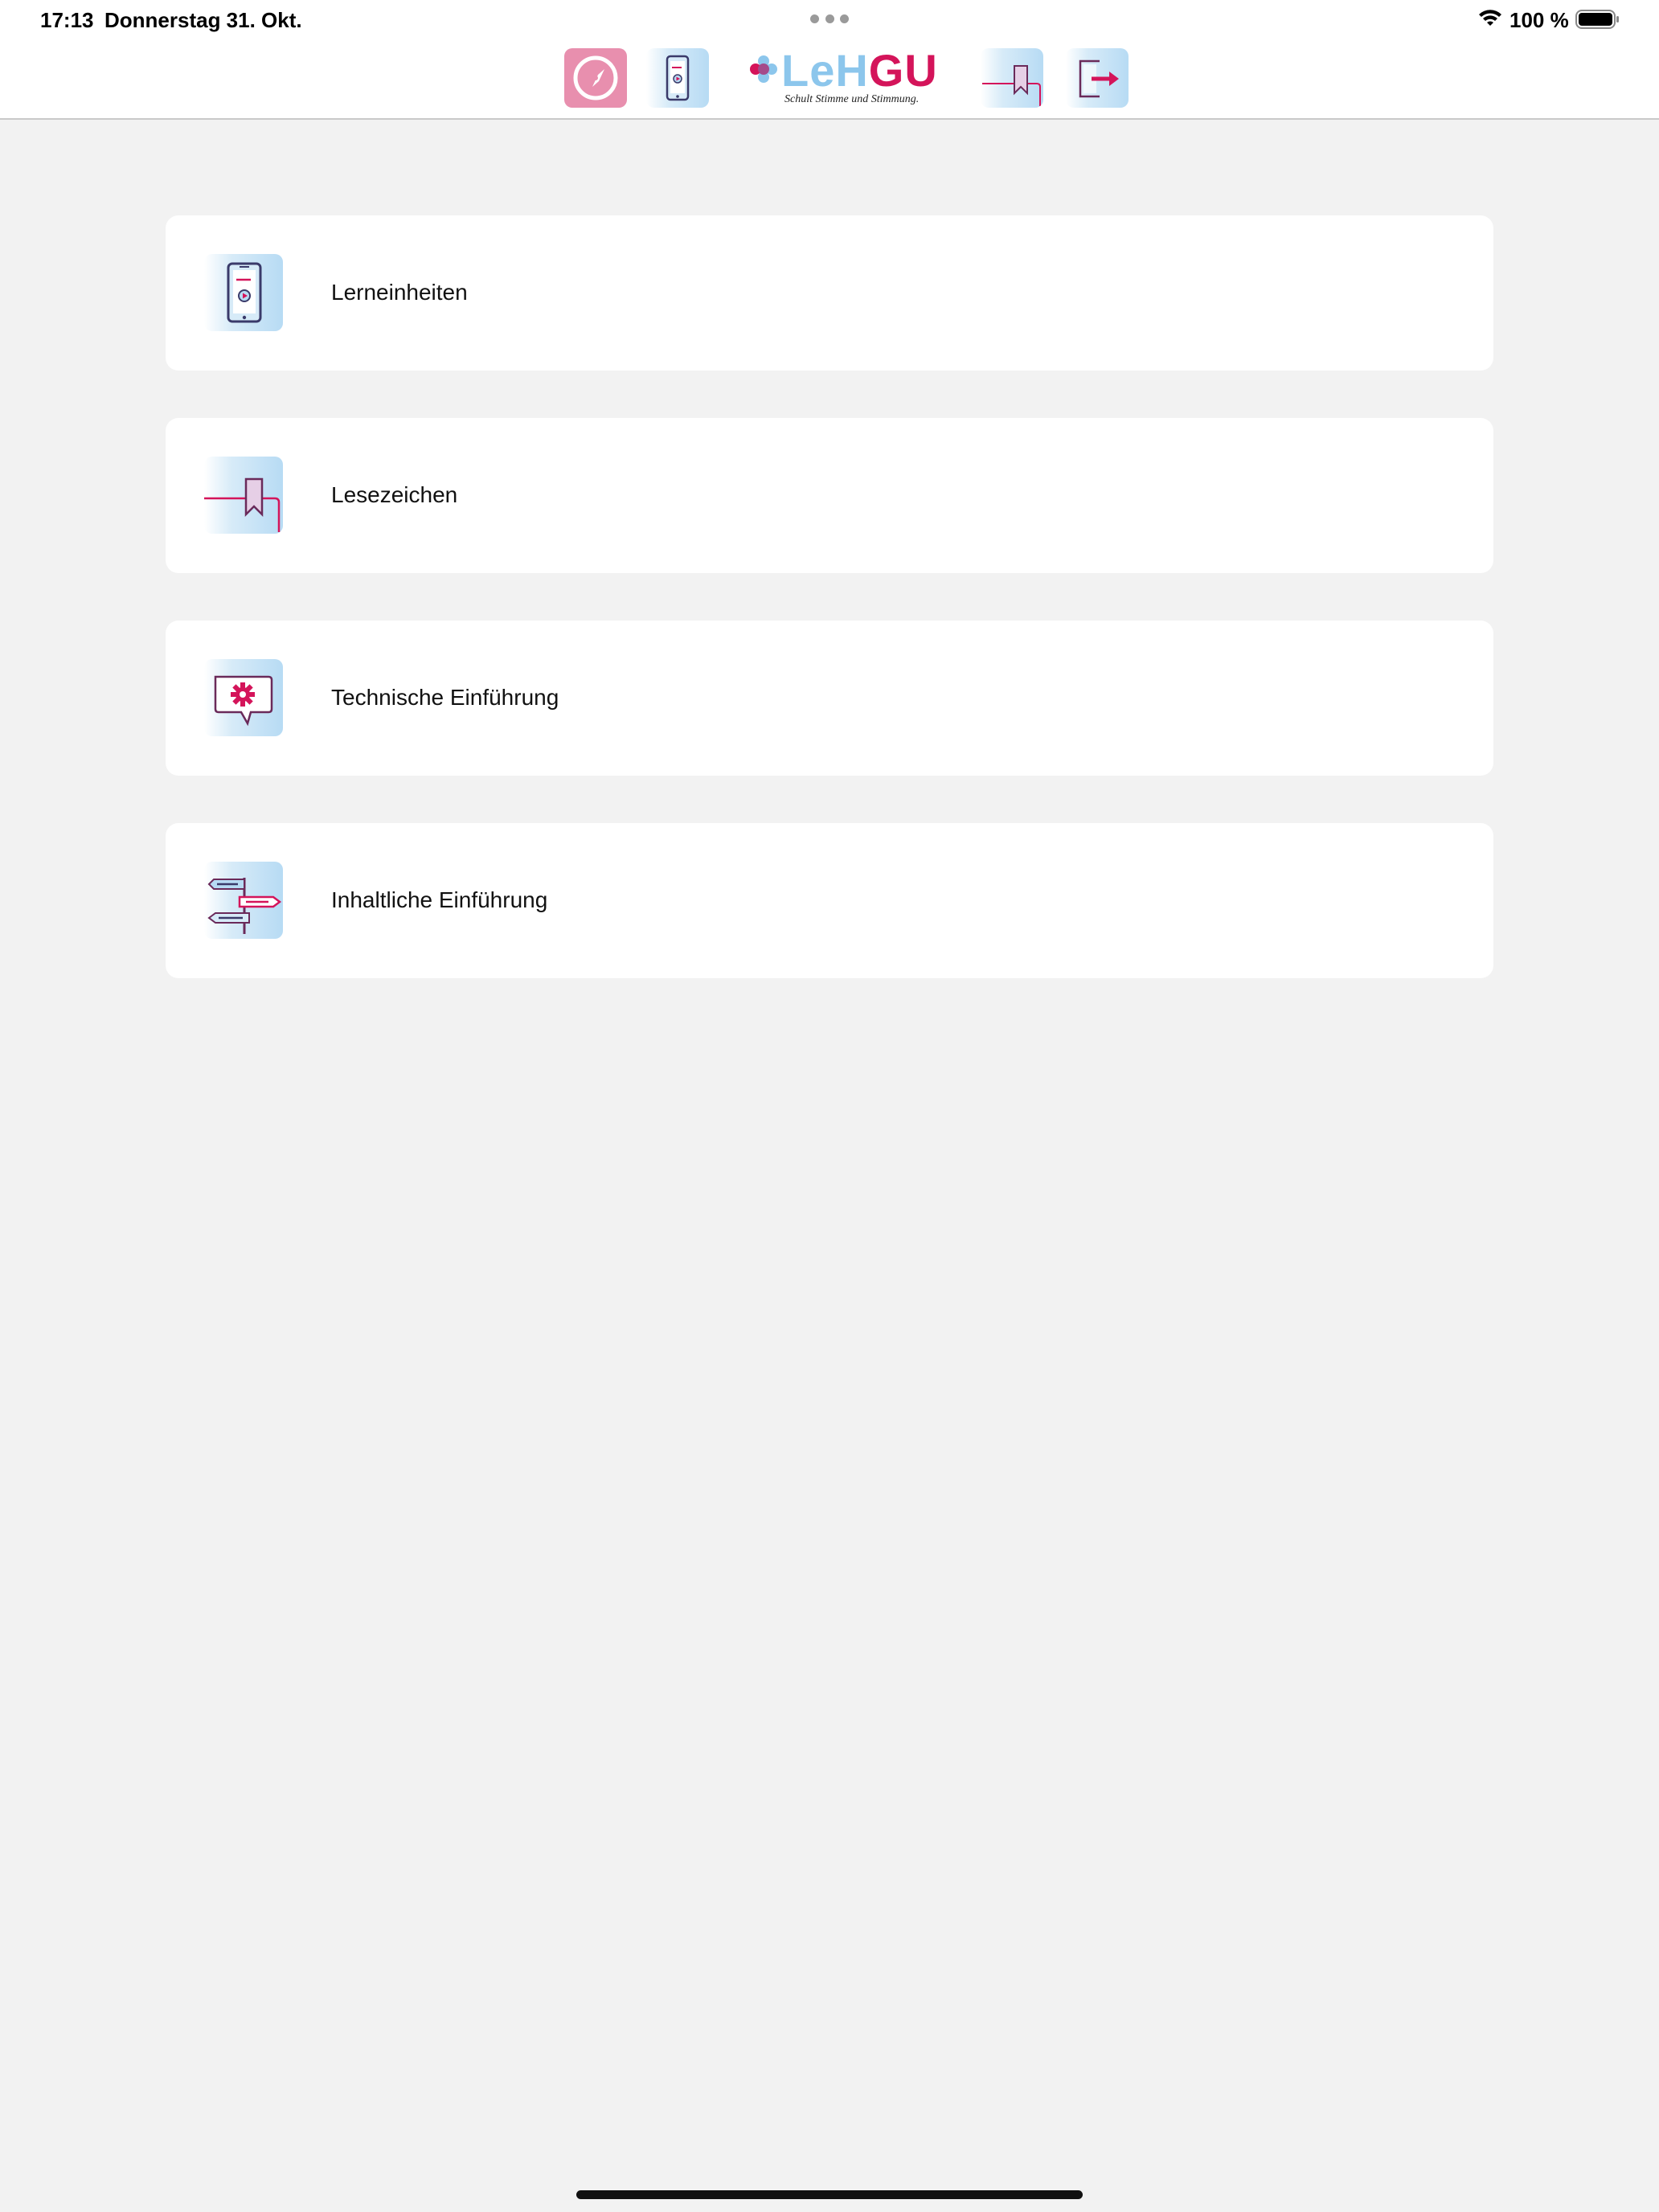  I want to click on gear-speech-bubble-icon, so click(243, 701).